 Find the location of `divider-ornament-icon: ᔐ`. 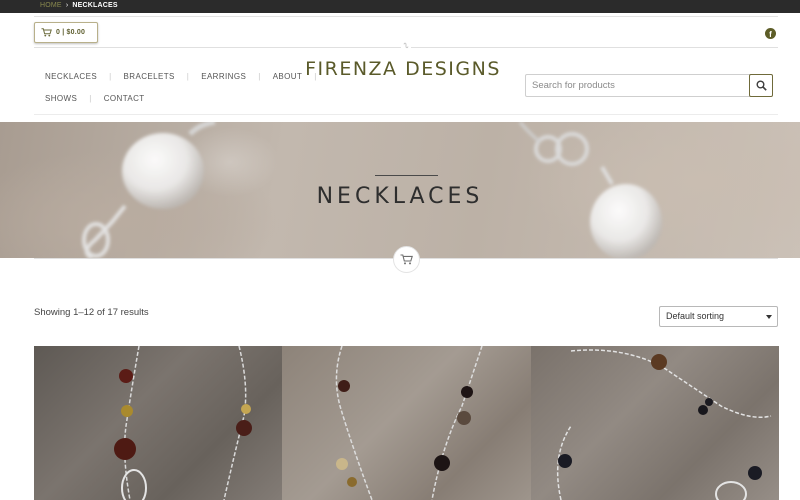

divider-ornament-icon: ᔐ is located at coordinates (406, 47).